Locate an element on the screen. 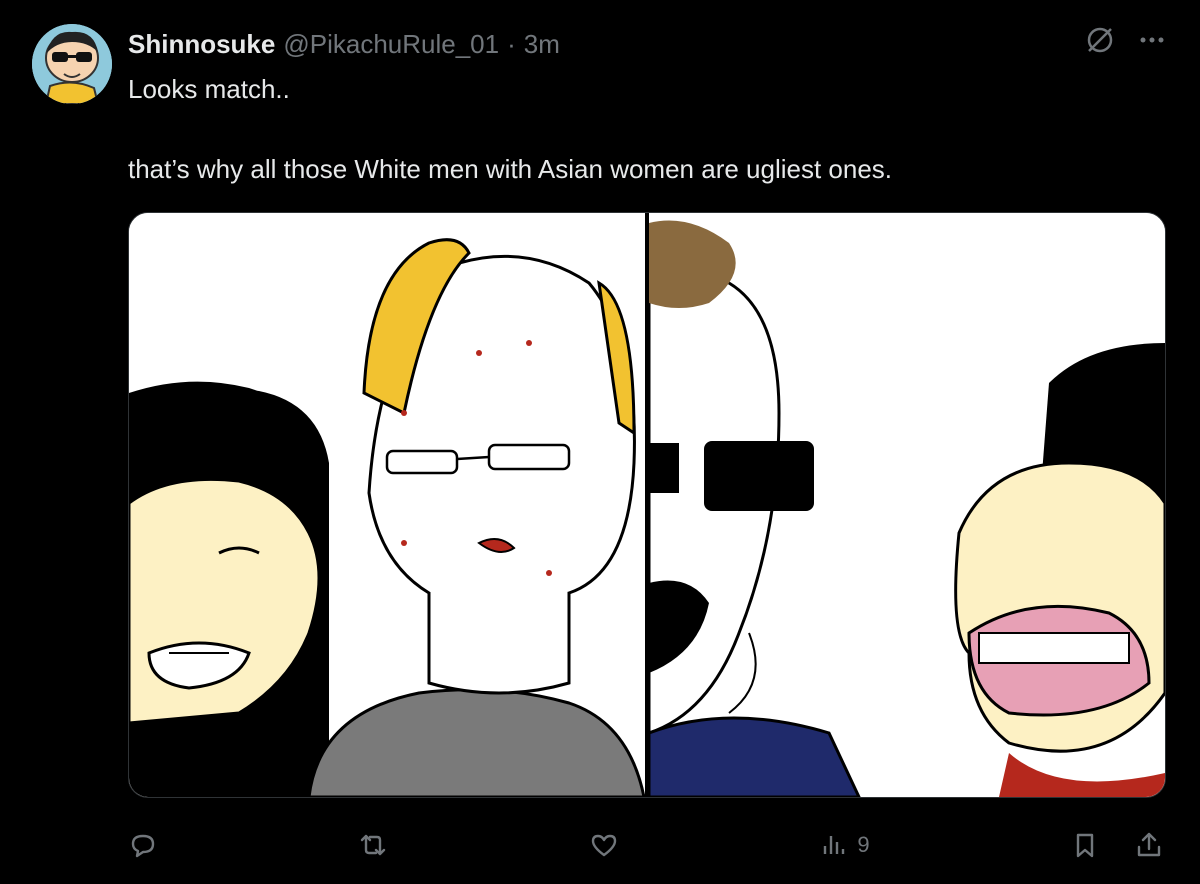 This screenshot has height=884, width=1200. views-button: 9 is located at coordinates (844, 845).